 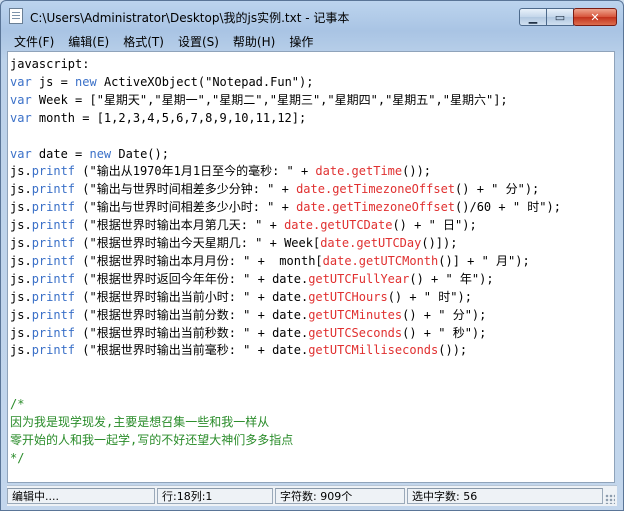 I want to click on code-token: ("根据世界时输出当前分数: " + date., so click(x=192, y=314).